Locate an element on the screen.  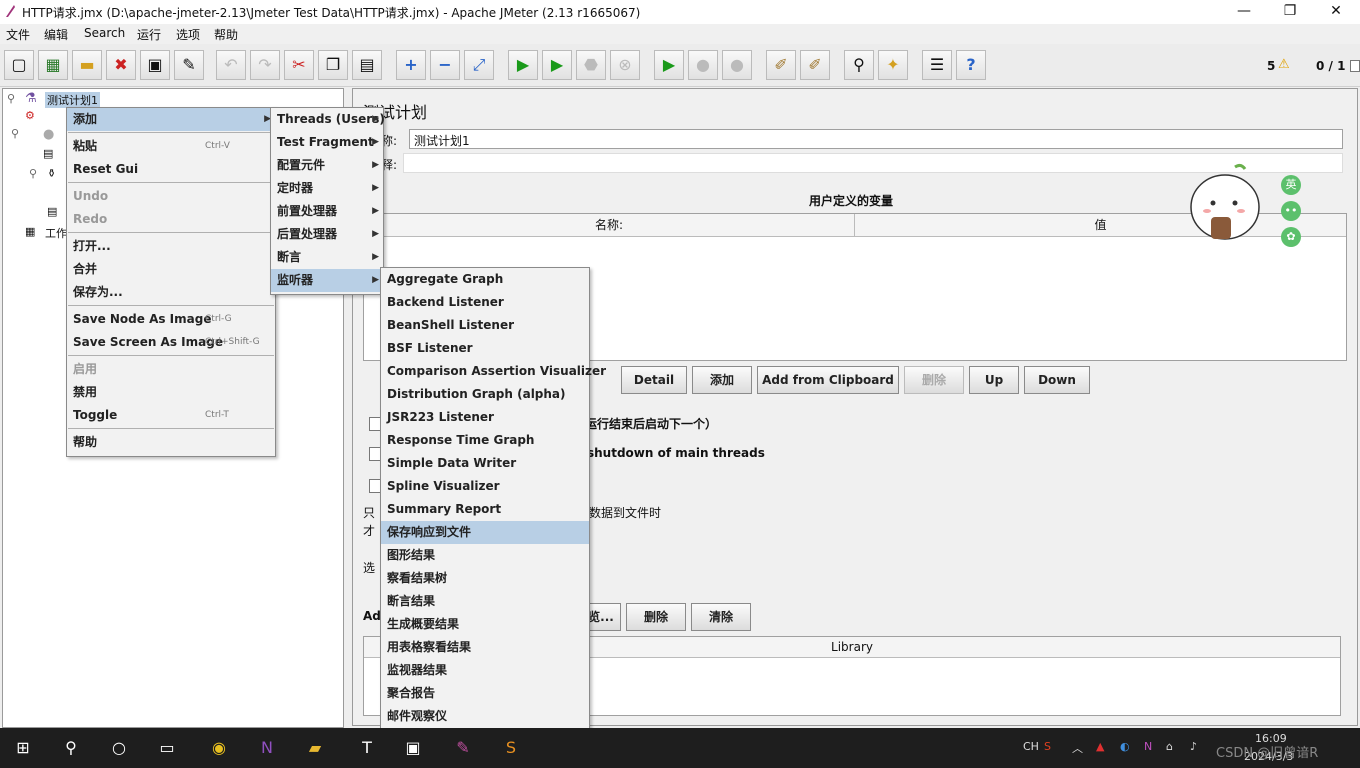
menu-item-save-screen-image: Save Screen As Image Ctrl+Shift-G is located at coordinates (171, 342).